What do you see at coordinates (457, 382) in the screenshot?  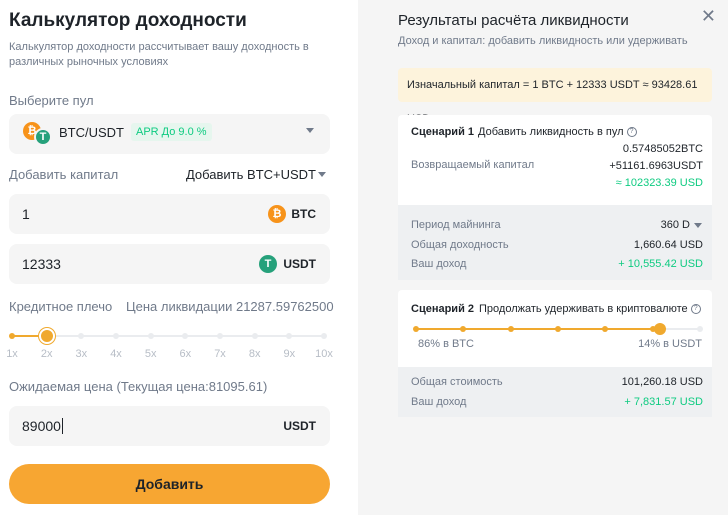 I see `total-value-label: Общая стоимость` at bounding box center [457, 382].